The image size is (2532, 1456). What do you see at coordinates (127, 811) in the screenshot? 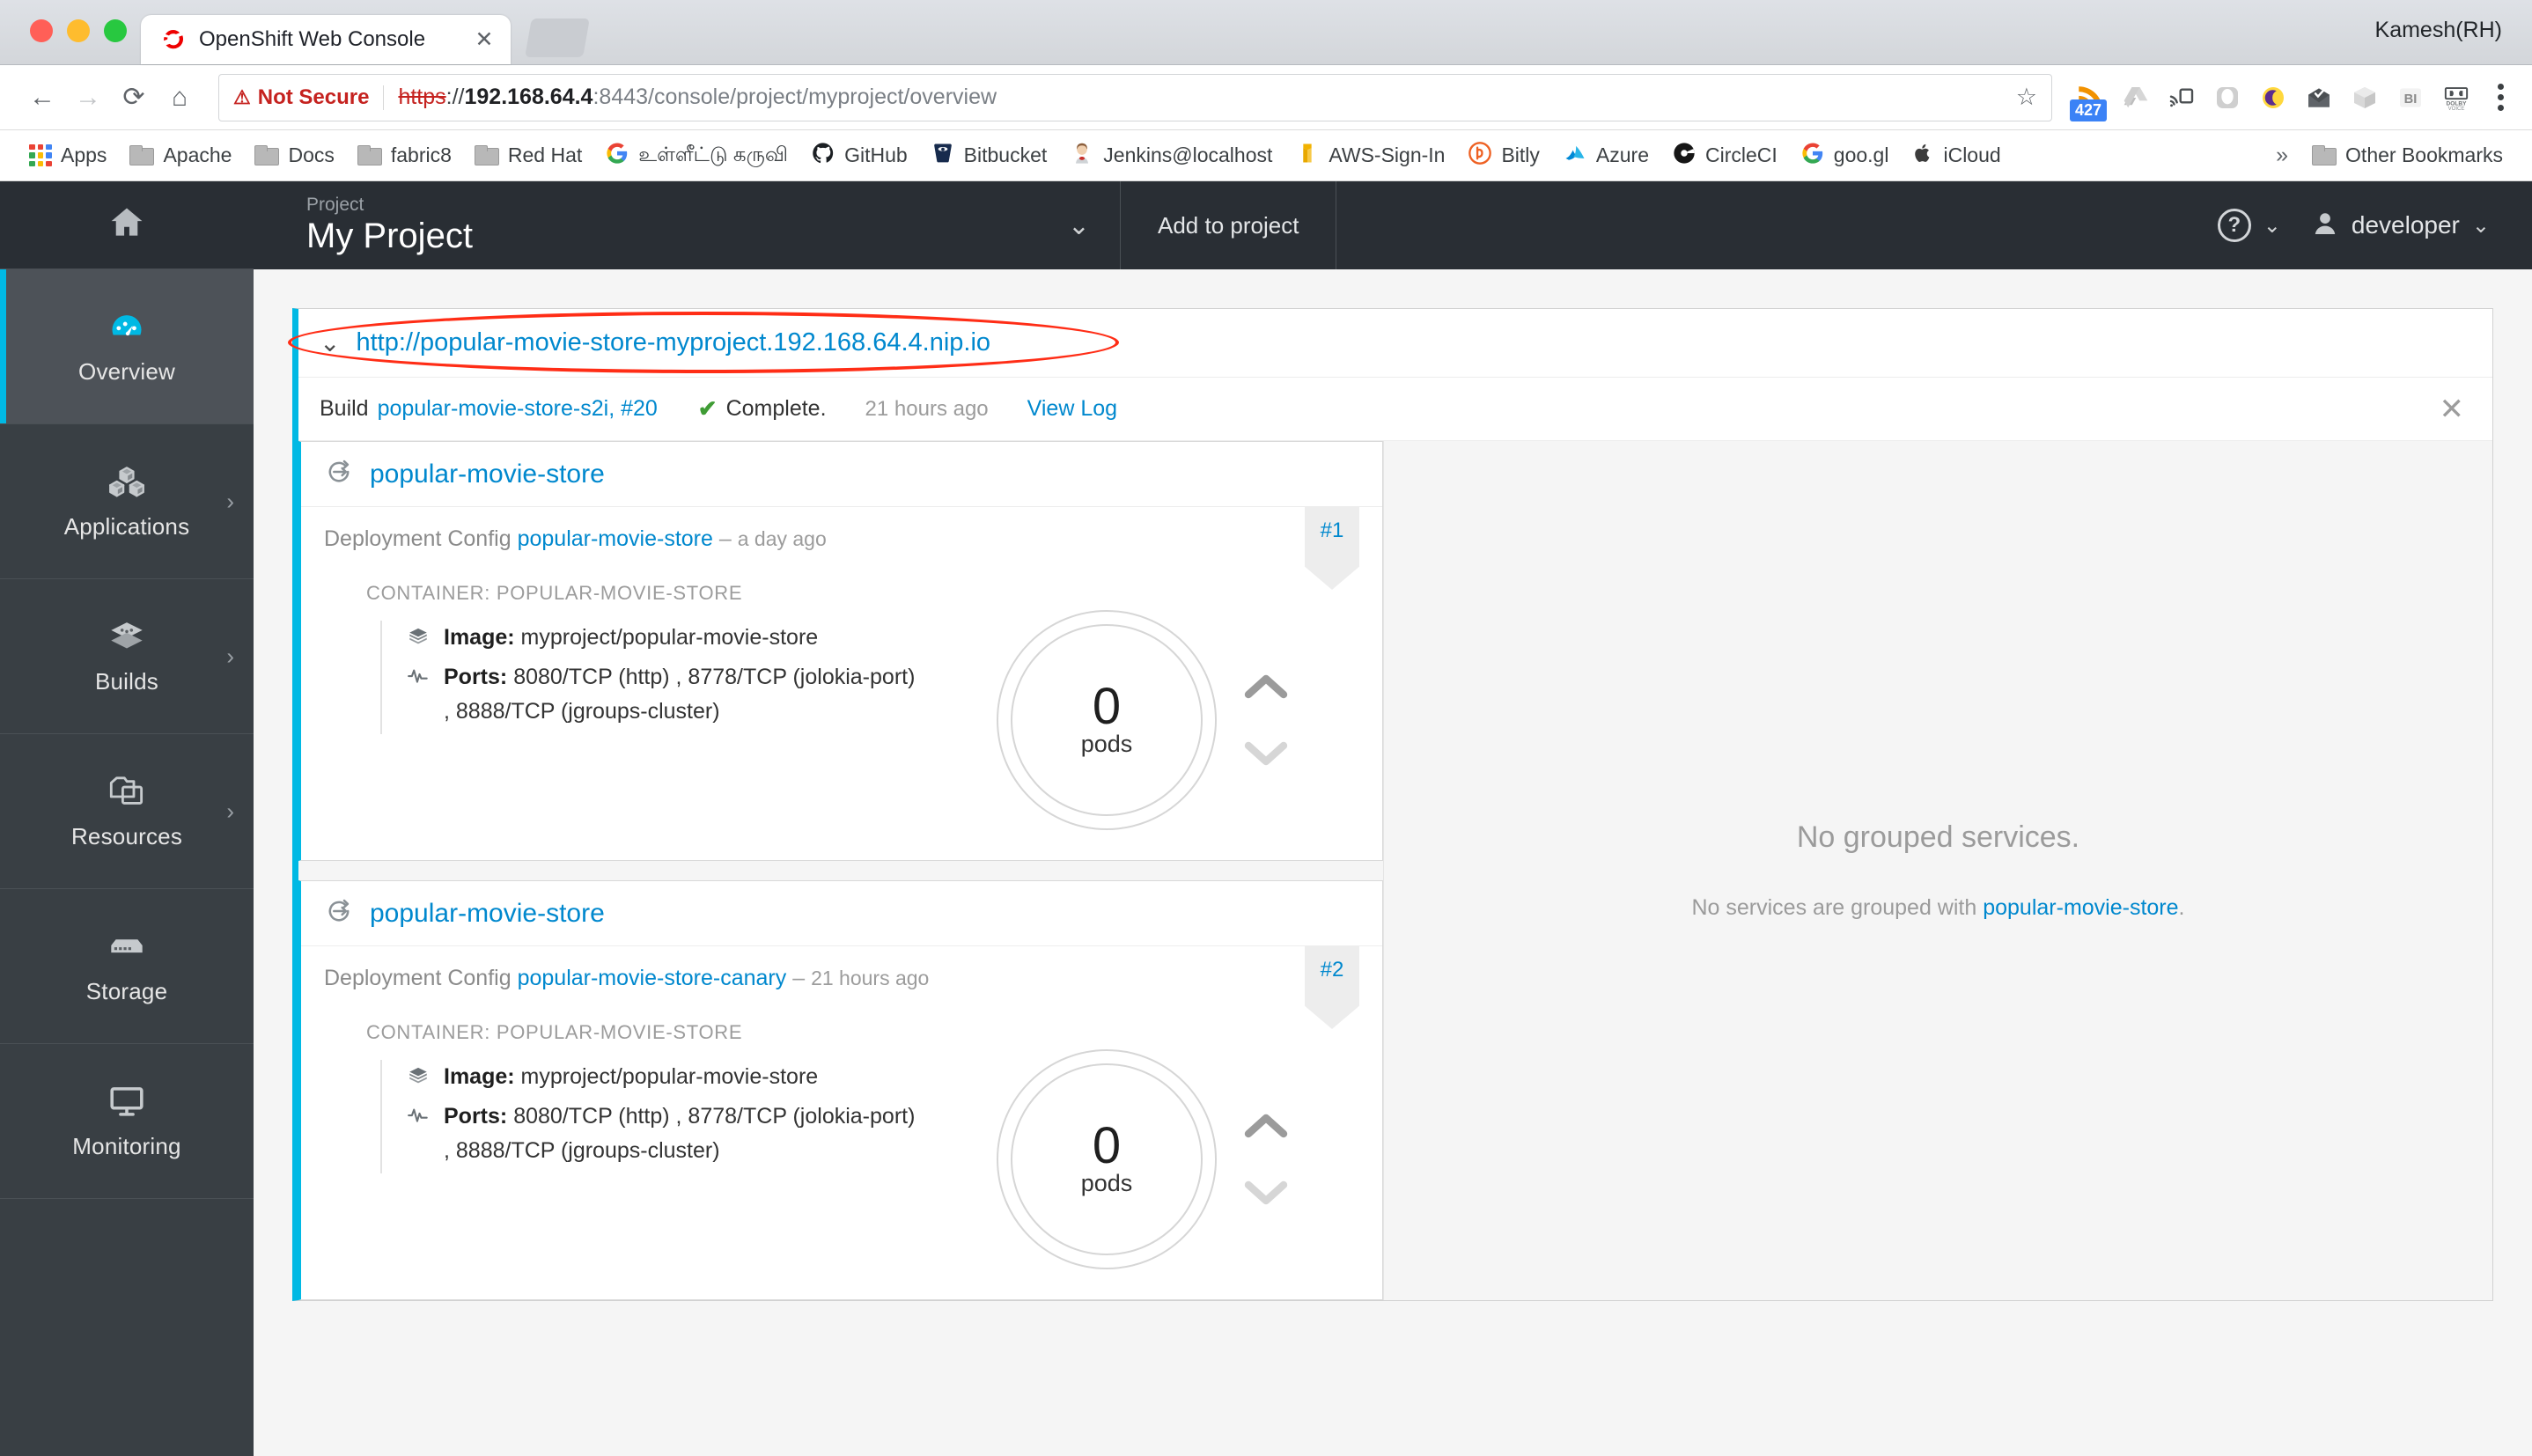
I see `sidebar-item-resources: Resources ›` at bounding box center [127, 811].